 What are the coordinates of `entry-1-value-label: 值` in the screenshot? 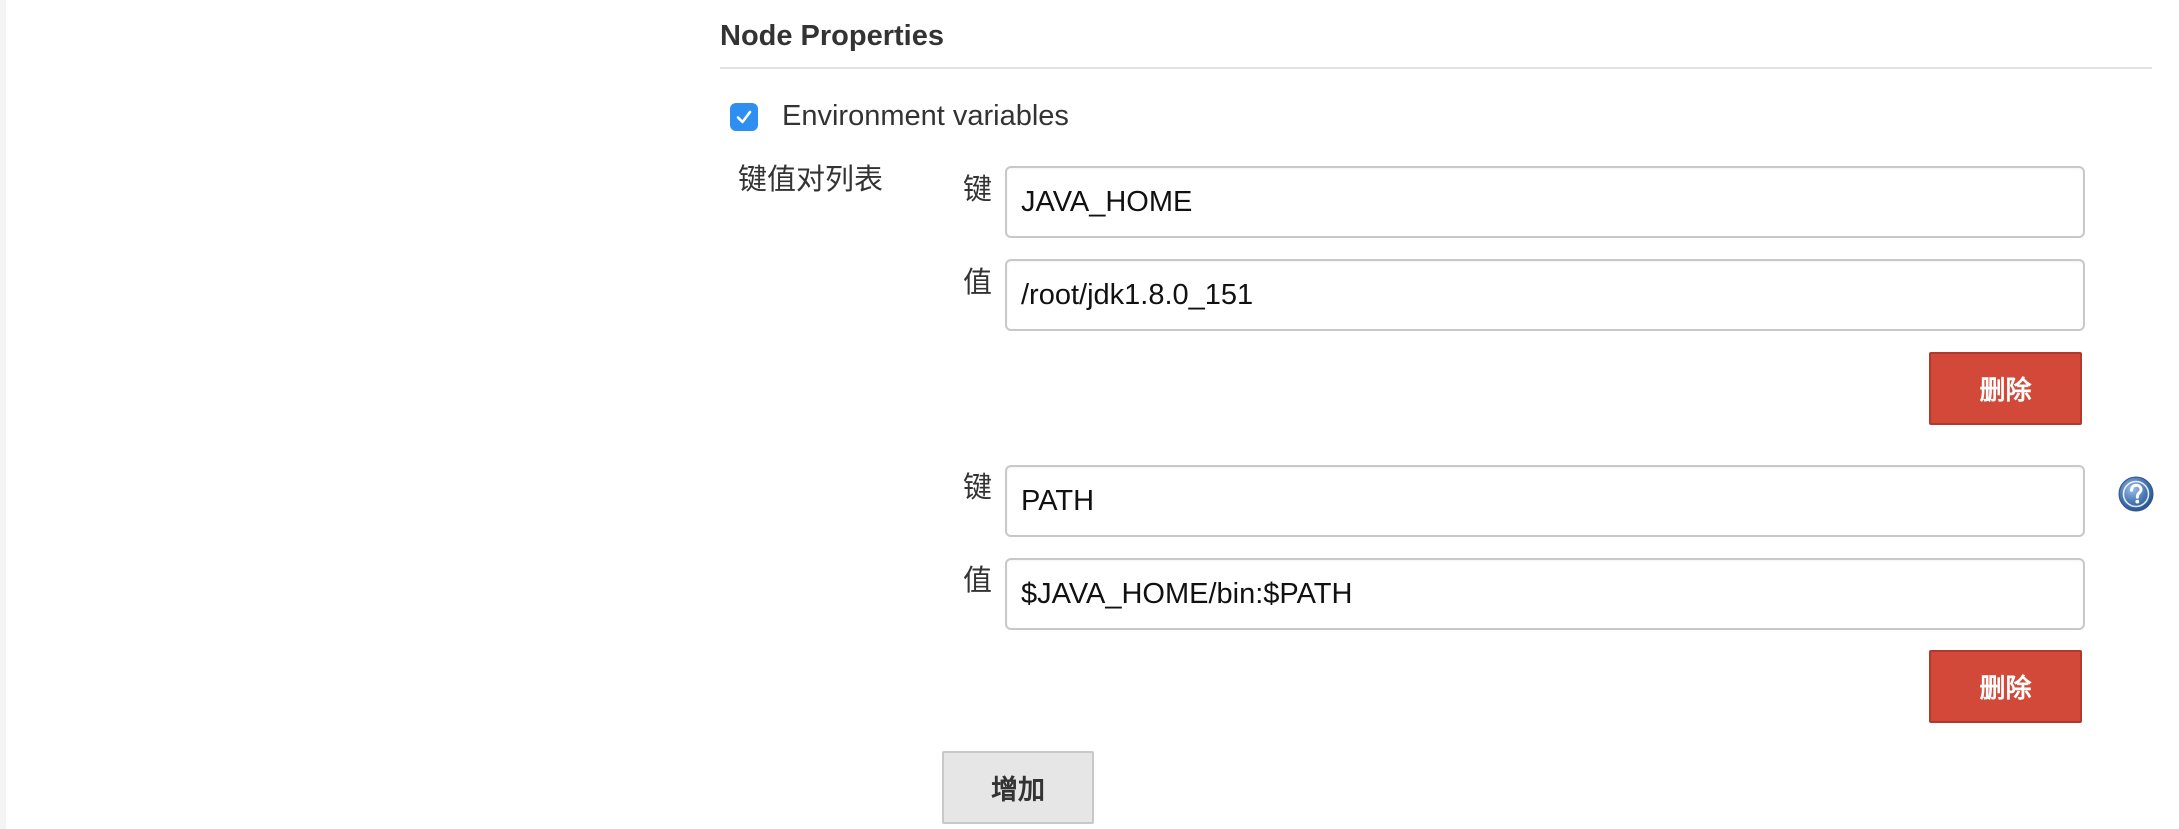 It's located at (978, 282).